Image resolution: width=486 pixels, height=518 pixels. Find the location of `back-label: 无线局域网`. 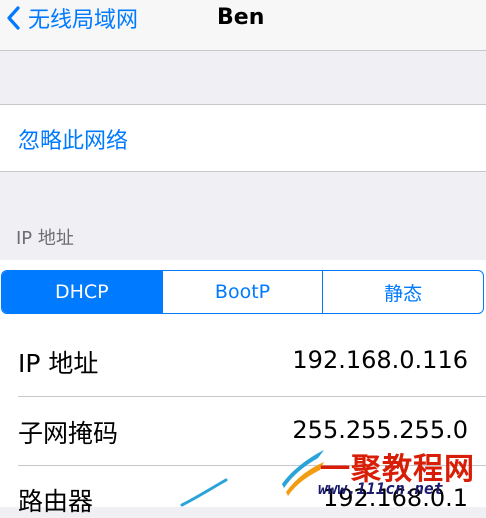

back-label: 无线局域网 is located at coordinates (83, 20).